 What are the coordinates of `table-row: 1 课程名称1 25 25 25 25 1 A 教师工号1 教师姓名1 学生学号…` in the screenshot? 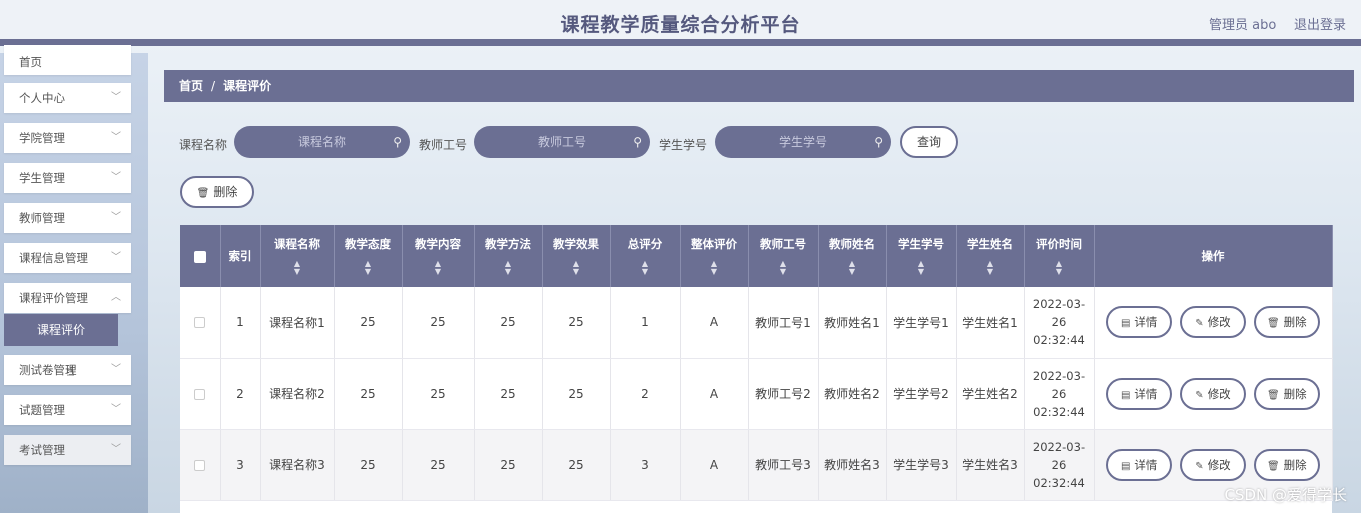 It's located at (756, 323).